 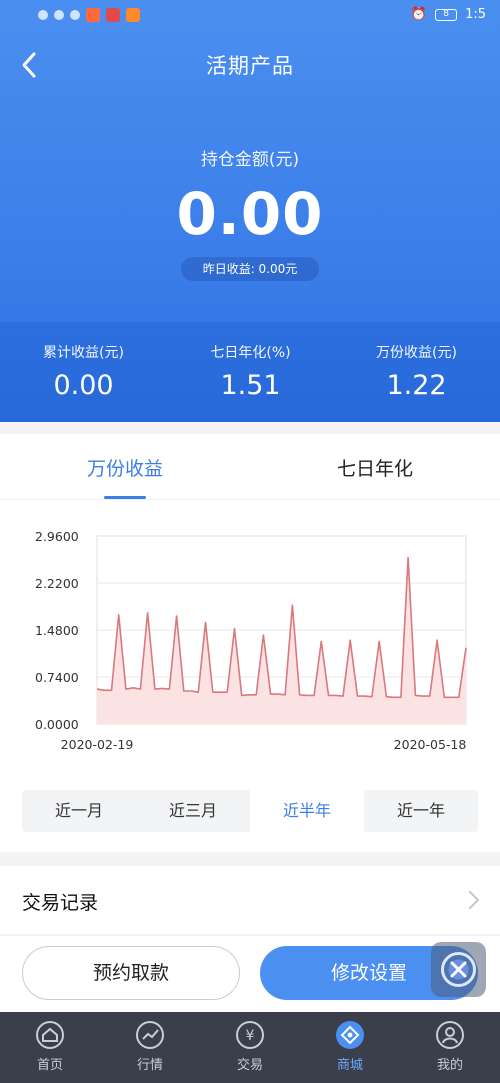 I want to click on status-notifications, so click(x=89, y=15).